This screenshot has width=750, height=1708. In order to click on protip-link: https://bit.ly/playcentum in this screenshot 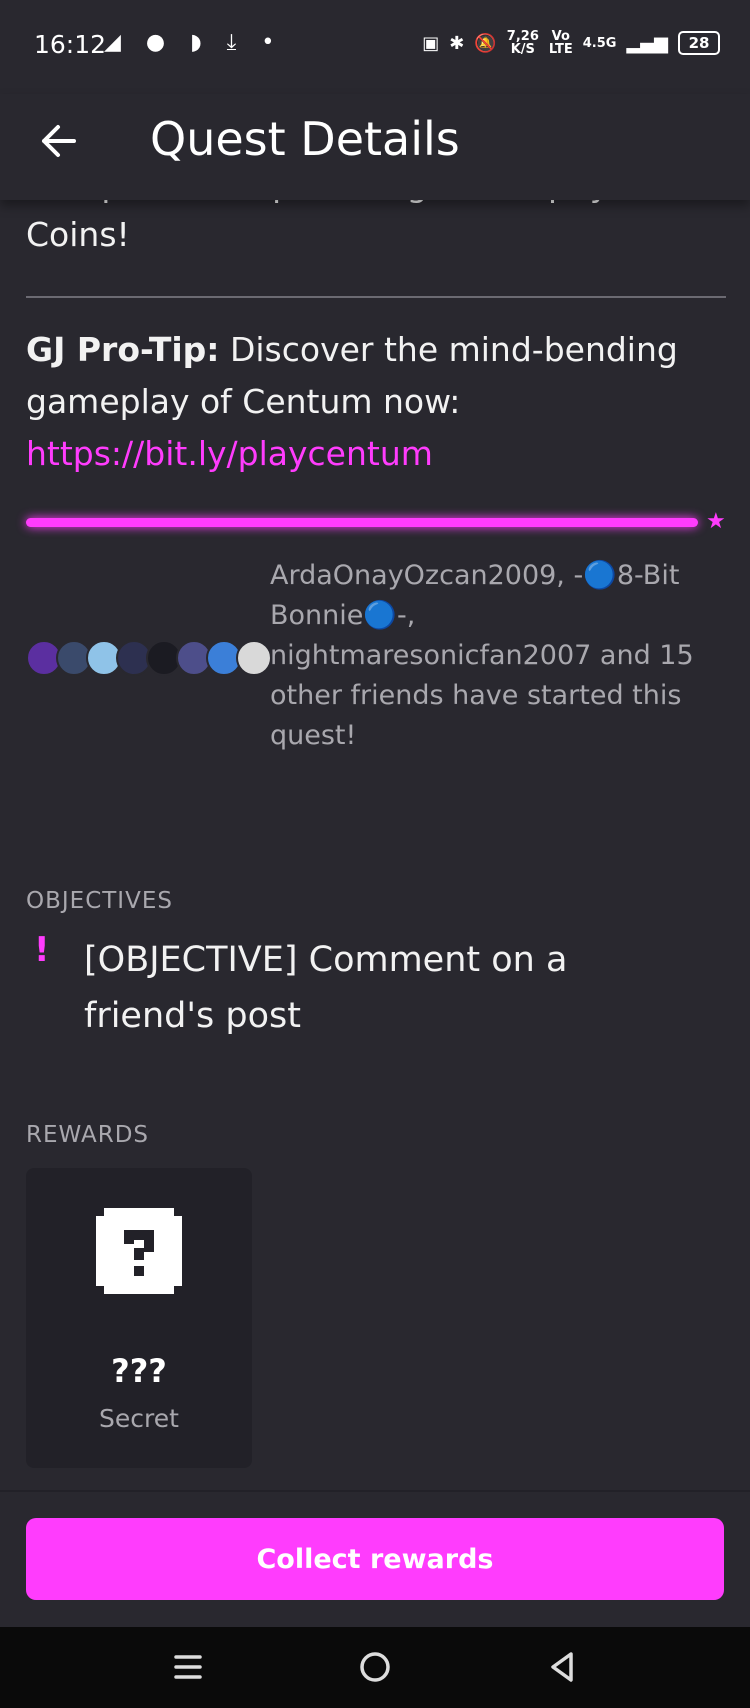, I will do `click(229, 453)`.